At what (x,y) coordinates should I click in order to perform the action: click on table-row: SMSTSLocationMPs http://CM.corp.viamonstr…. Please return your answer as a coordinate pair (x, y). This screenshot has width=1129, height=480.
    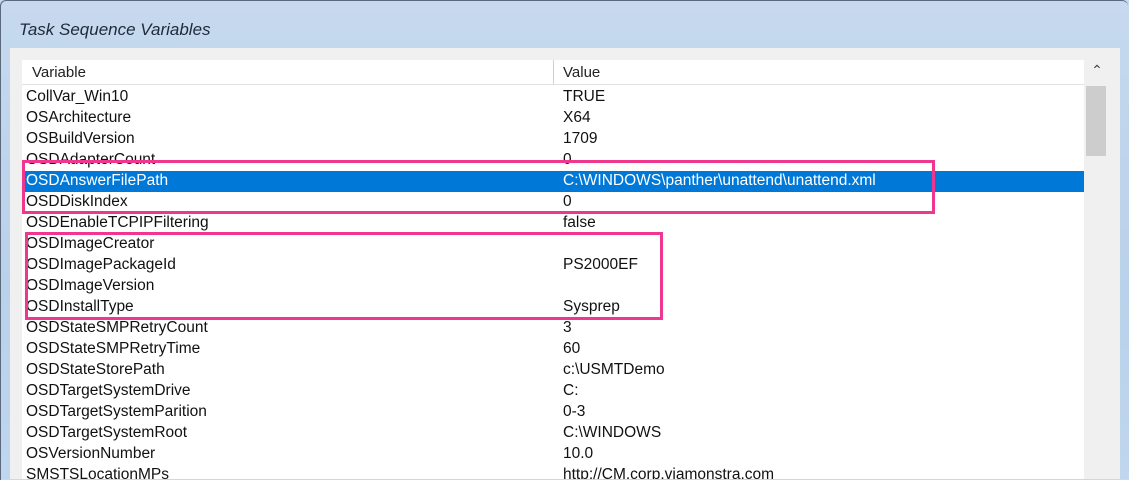
    Looking at the image, I should click on (553, 472).